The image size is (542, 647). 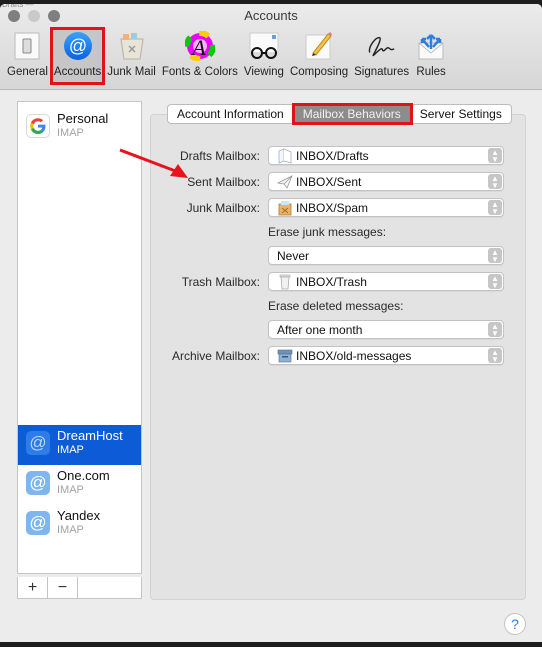 I want to click on sent-mailbox-row: Sent Mailbox: INBOX/Sent ▲ ▼, so click(x=338, y=182).